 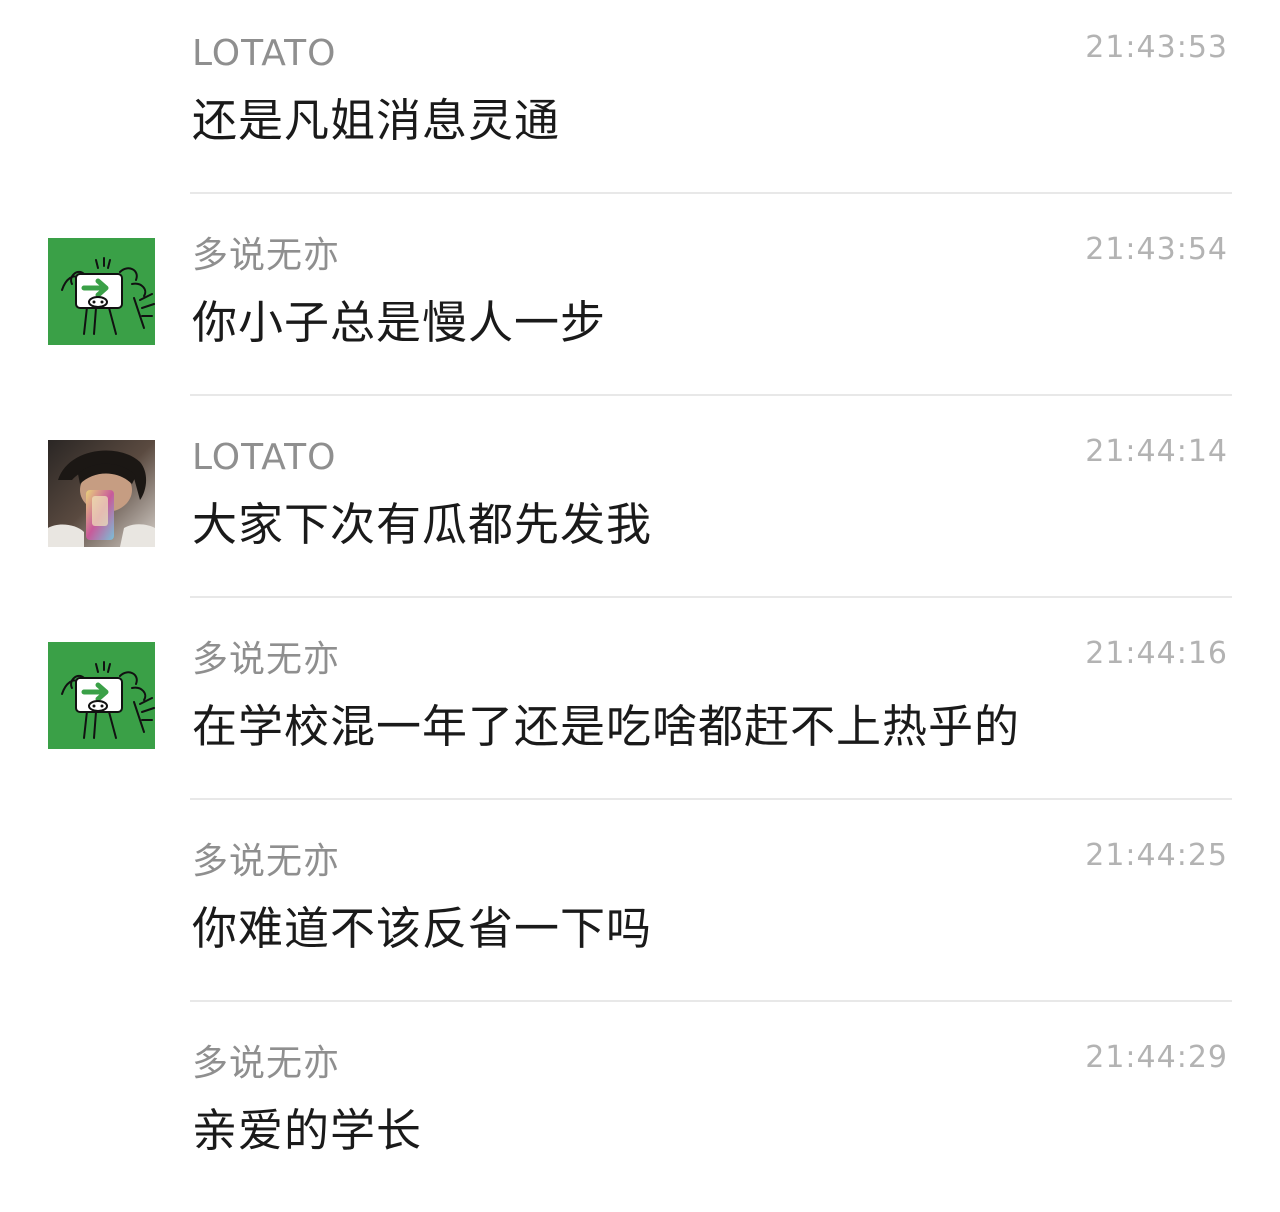 What do you see at coordinates (1156, 653) in the screenshot?
I see `message-timestamp: 21:44:16` at bounding box center [1156, 653].